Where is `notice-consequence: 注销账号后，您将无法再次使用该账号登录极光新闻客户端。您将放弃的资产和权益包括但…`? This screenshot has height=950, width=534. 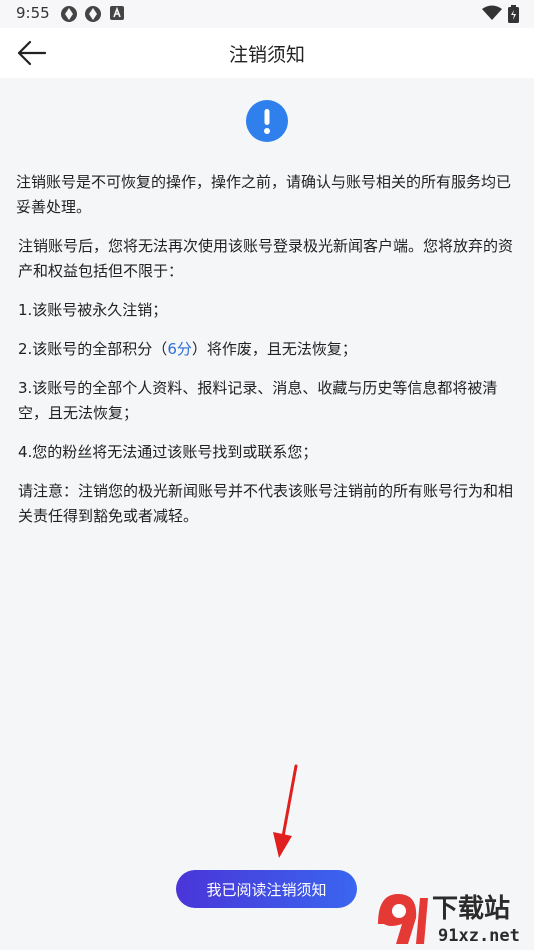
notice-consequence: 注销账号后，您将无法再次使用该账号登录极光新闻客户端。您将放弃的资产和权益包括但… is located at coordinates (266, 258).